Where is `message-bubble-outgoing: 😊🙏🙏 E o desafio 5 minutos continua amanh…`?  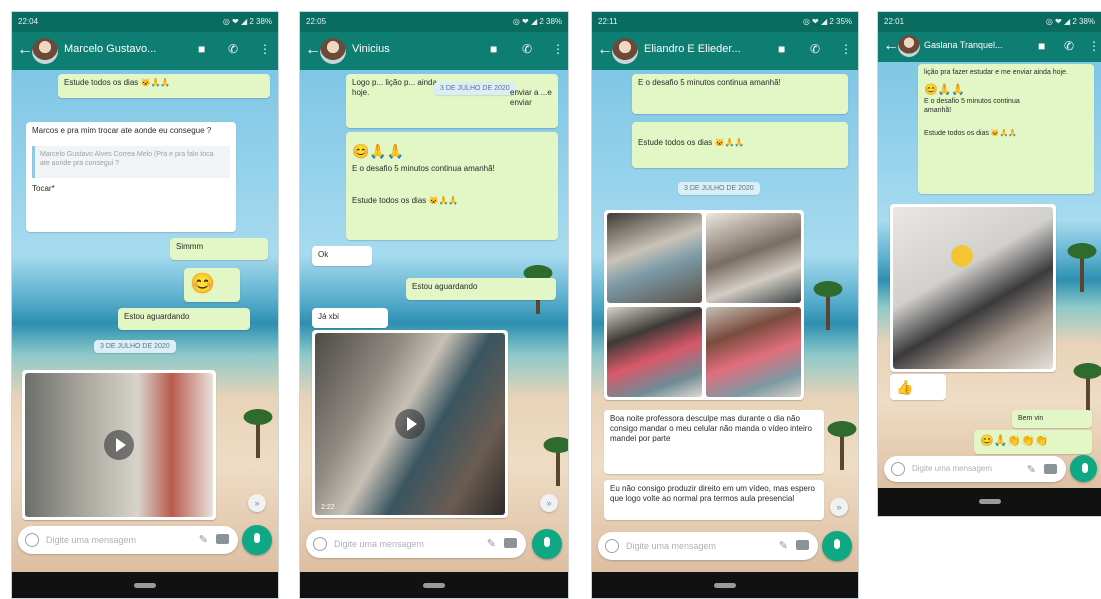
message-bubble-outgoing: 😊🙏🙏 E o desafio 5 minutos continua amanh… is located at coordinates (452, 186).